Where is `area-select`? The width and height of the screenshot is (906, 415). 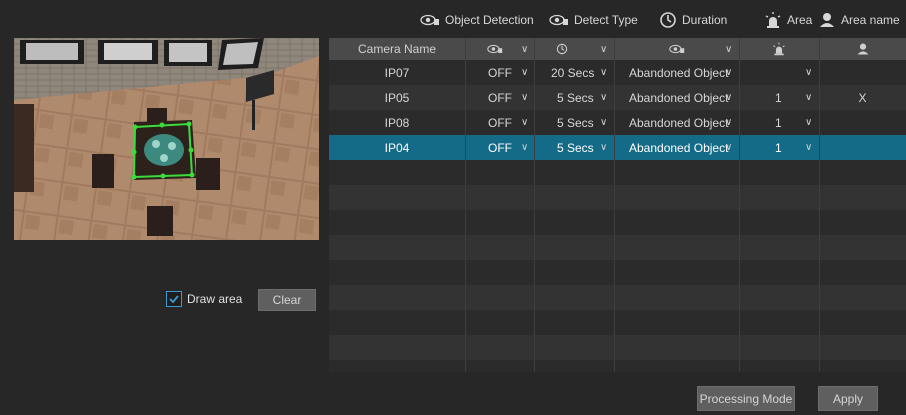
area-select is located at coordinates (785, 72).